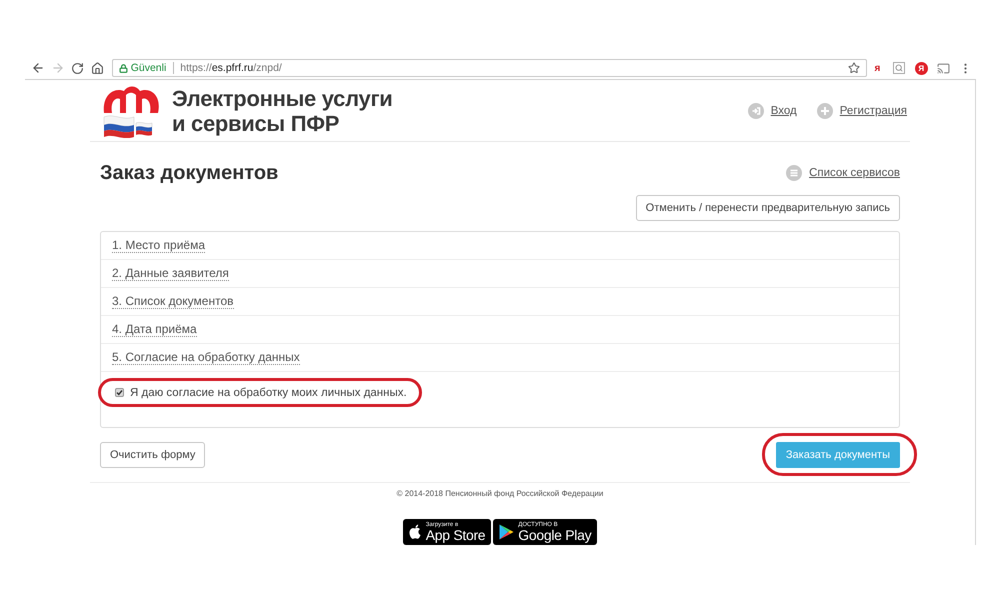 The width and height of the screenshot is (1000, 600). I want to click on site-title: Электронные услуги и сервисы ПФР, so click(282, 111).